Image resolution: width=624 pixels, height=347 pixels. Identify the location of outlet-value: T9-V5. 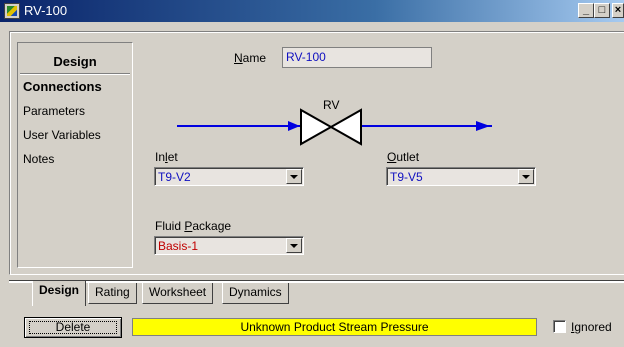
(406, 177).